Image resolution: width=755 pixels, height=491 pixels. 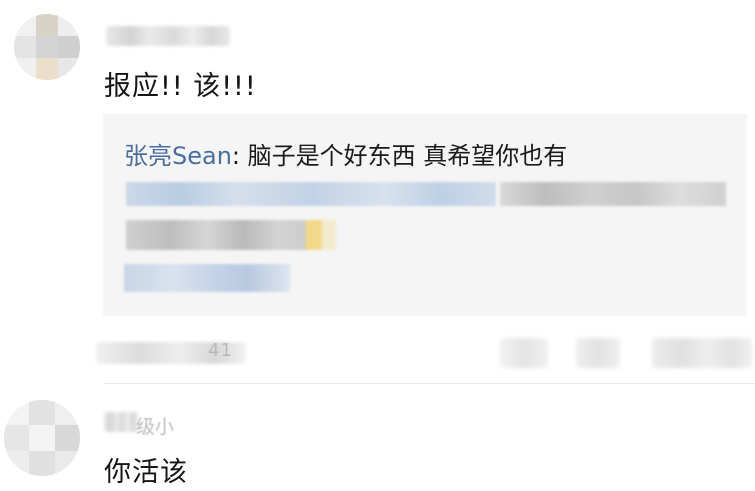 I want to click on comment-meta-row: 41, so click(x=425, y=353).